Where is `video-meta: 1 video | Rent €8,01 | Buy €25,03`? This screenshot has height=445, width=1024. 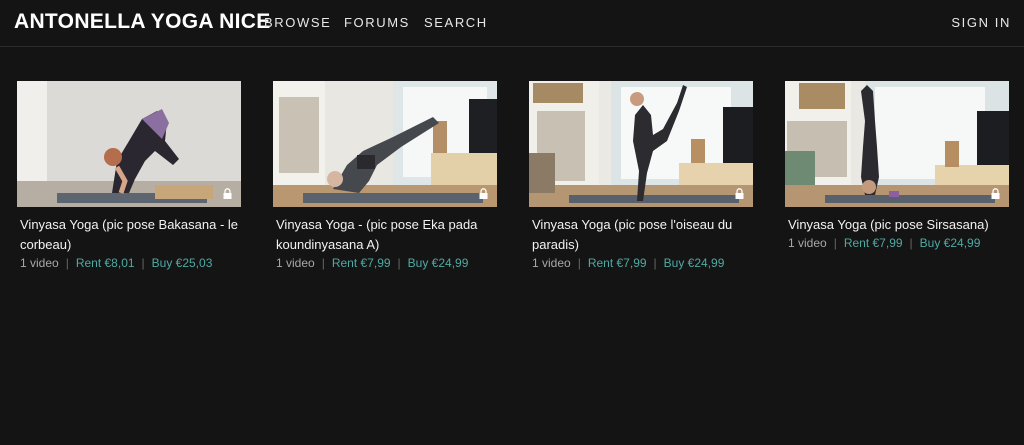 video-meta: 1 video | Rent €8,01 | Buy €25,03 is located at coordinates (130, 263).